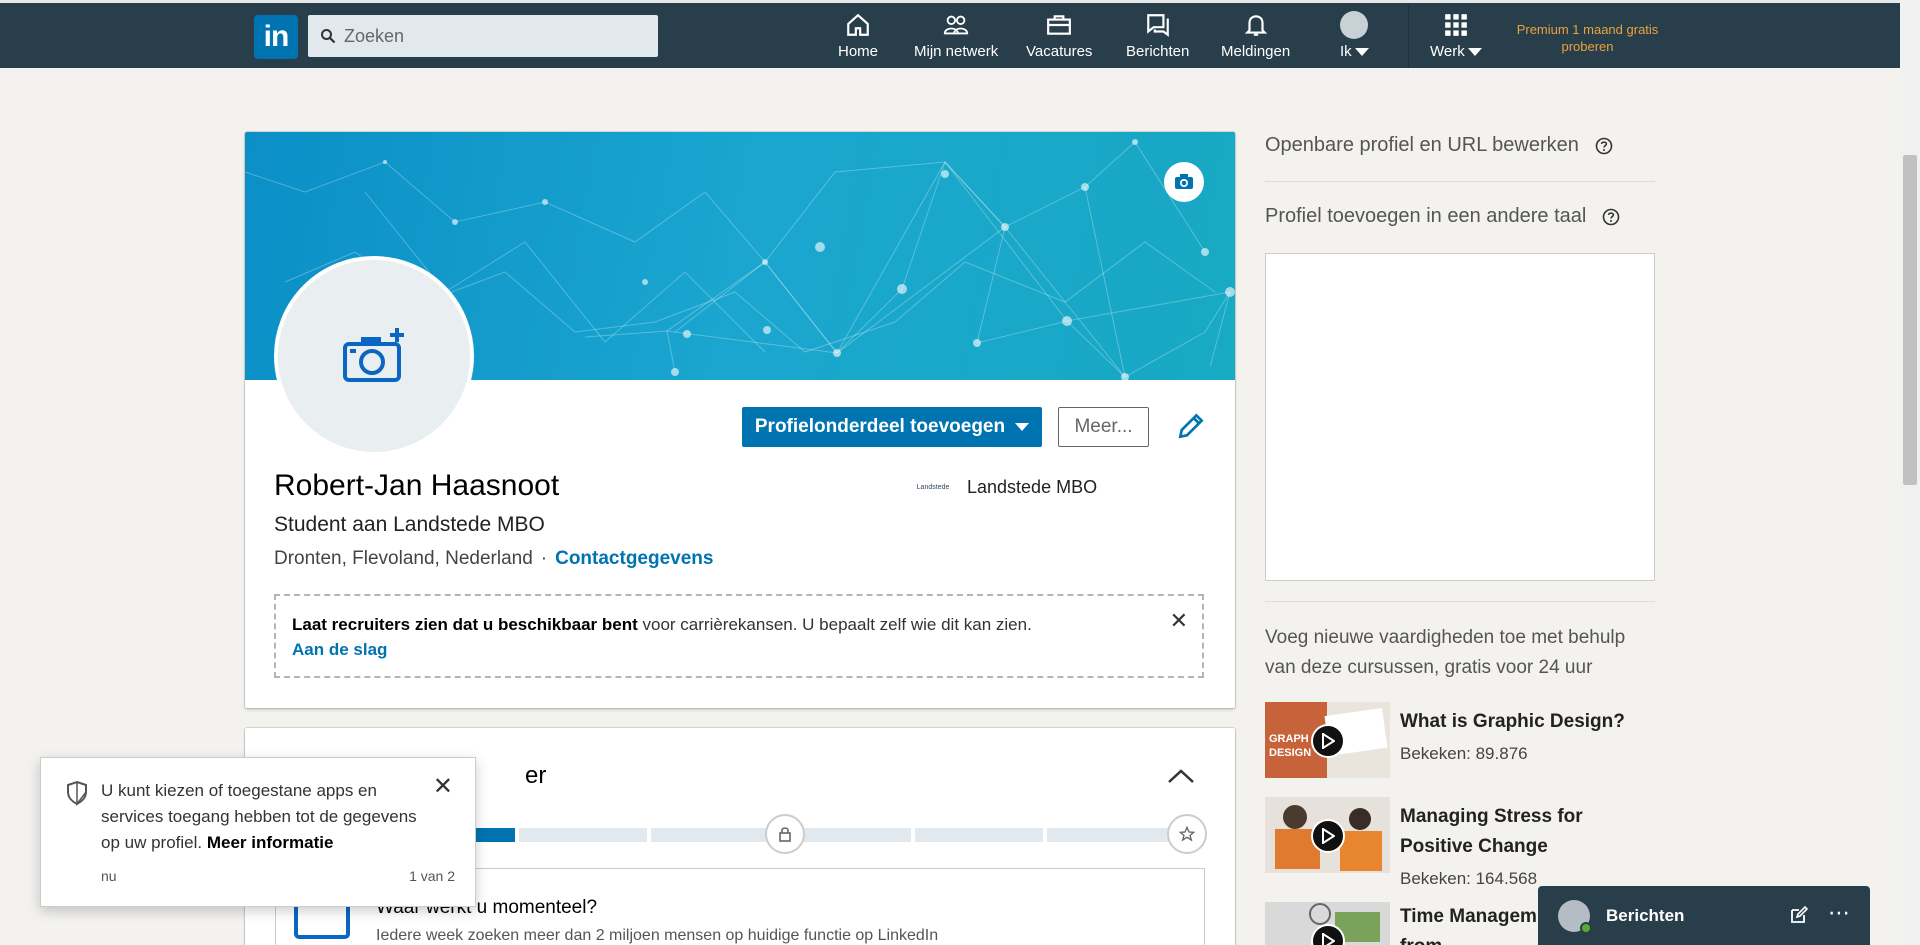  Describe the element at coordinates (1408, 37) in the screenshot. I see `nav-divider` at that location.